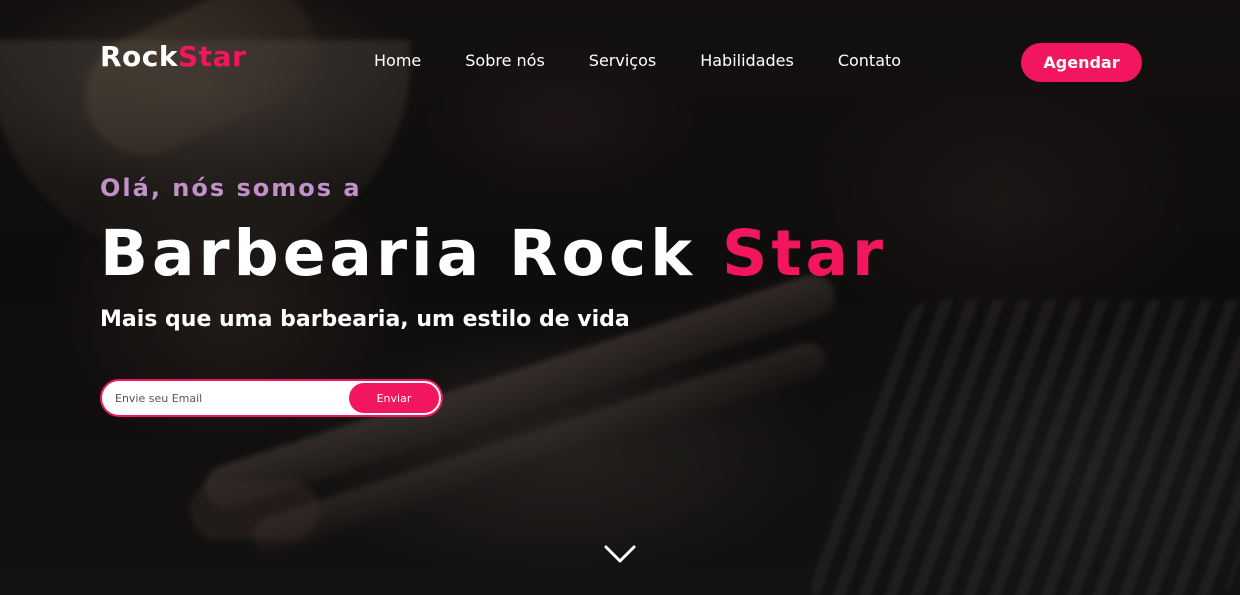  I want to click on logo: RockStar, so click(173, 56).